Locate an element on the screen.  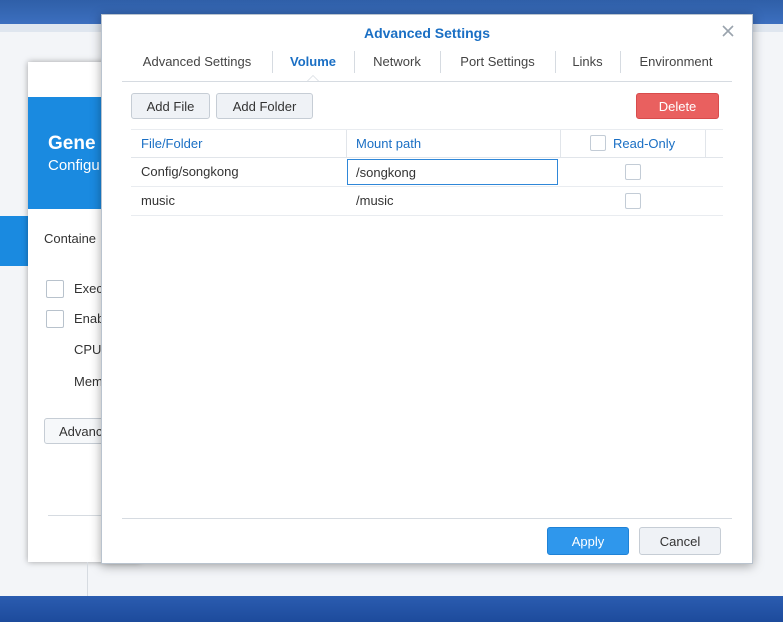
cpu-label: CPU is located at coordinates (88, 349).